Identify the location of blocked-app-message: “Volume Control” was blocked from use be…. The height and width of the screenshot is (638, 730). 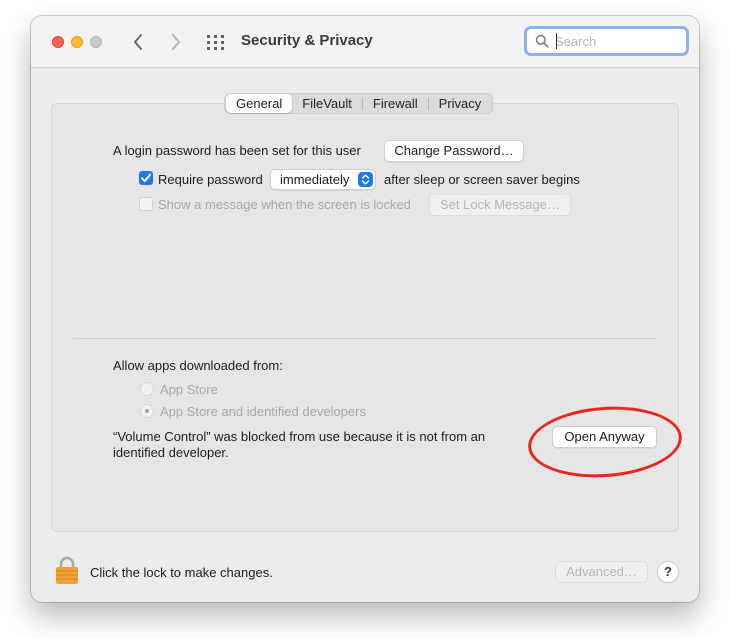
(299, 444).